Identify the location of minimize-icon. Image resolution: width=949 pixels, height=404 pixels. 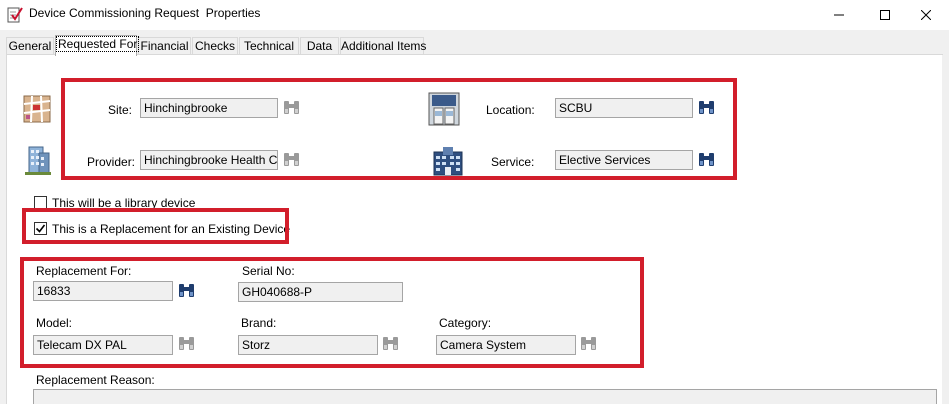
(839, 15).